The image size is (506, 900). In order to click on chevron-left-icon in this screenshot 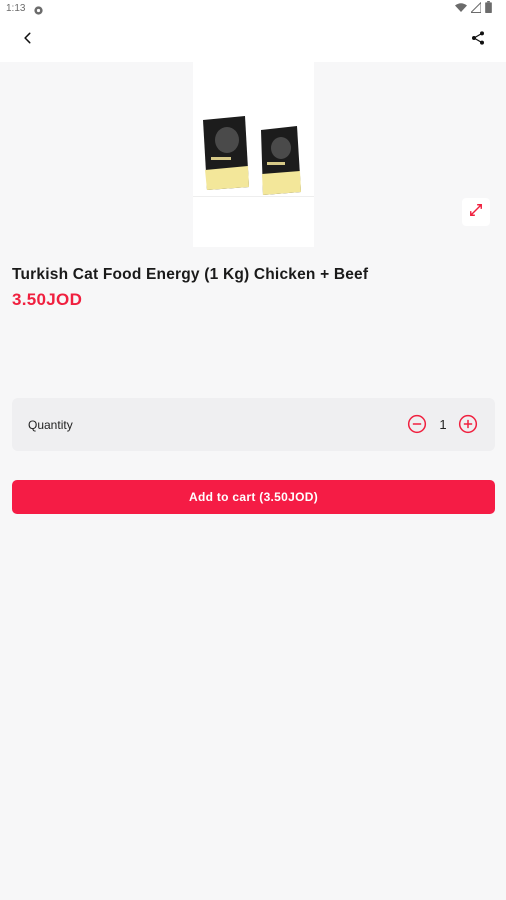, I will do `click(28, 40)`.